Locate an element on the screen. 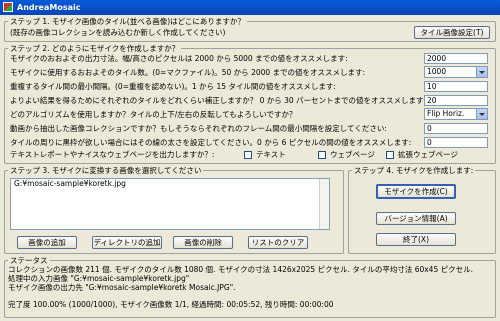 The image size is (500, 321). extended-webpage-checkbox is located at coordinates (390, 155).